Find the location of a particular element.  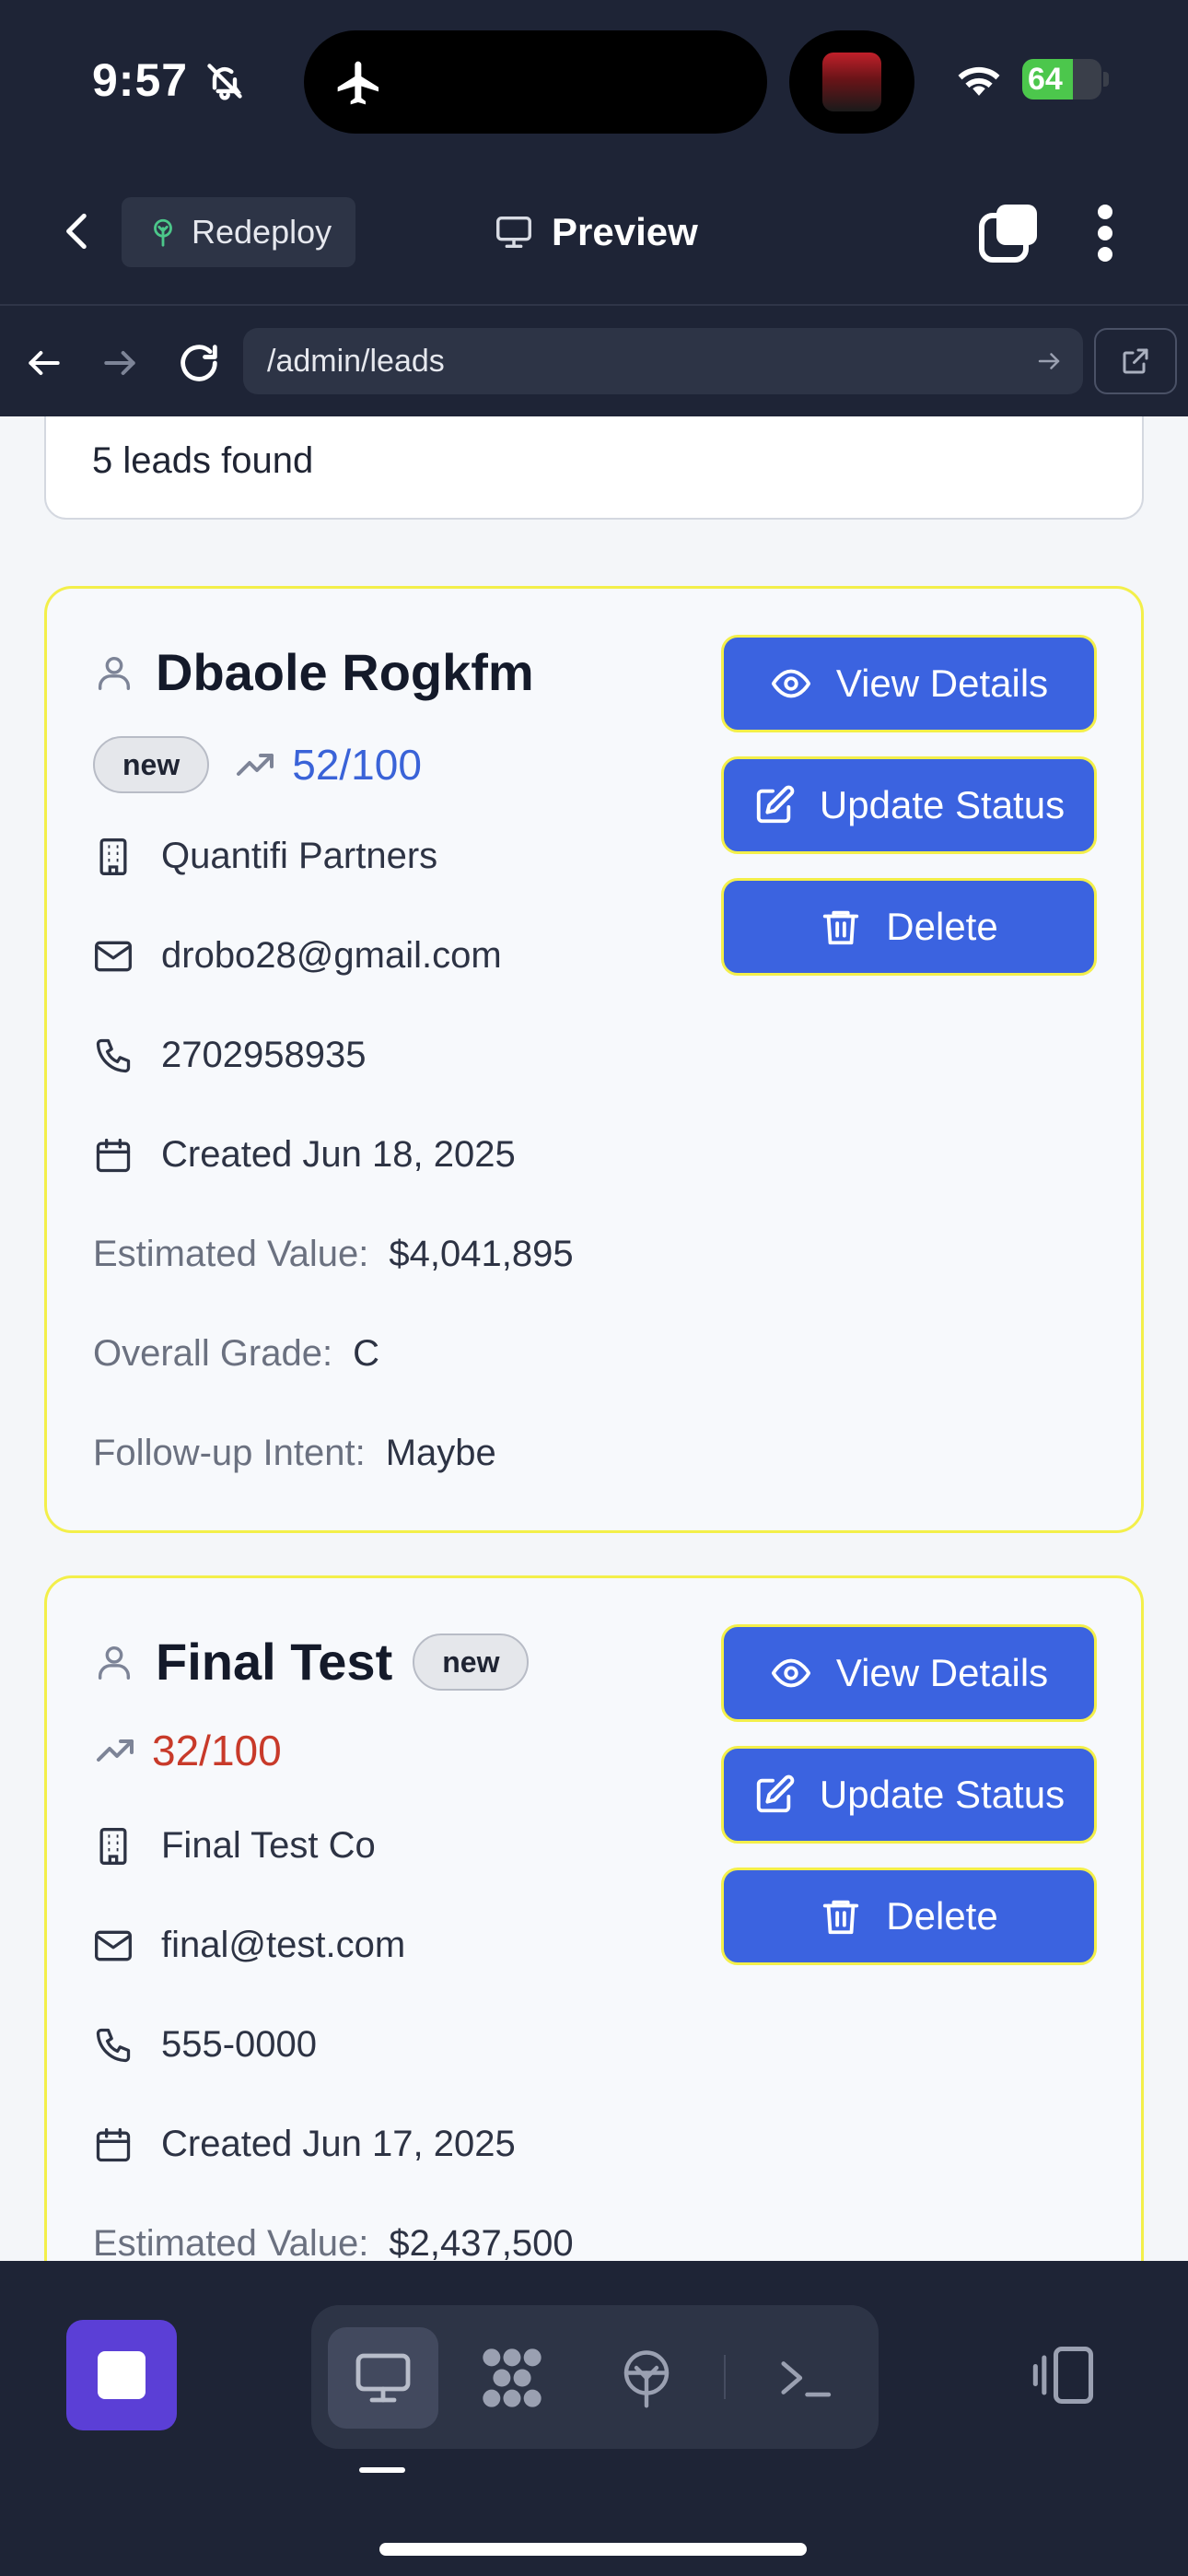

home-indicator is located at coordinates (593, 2549).